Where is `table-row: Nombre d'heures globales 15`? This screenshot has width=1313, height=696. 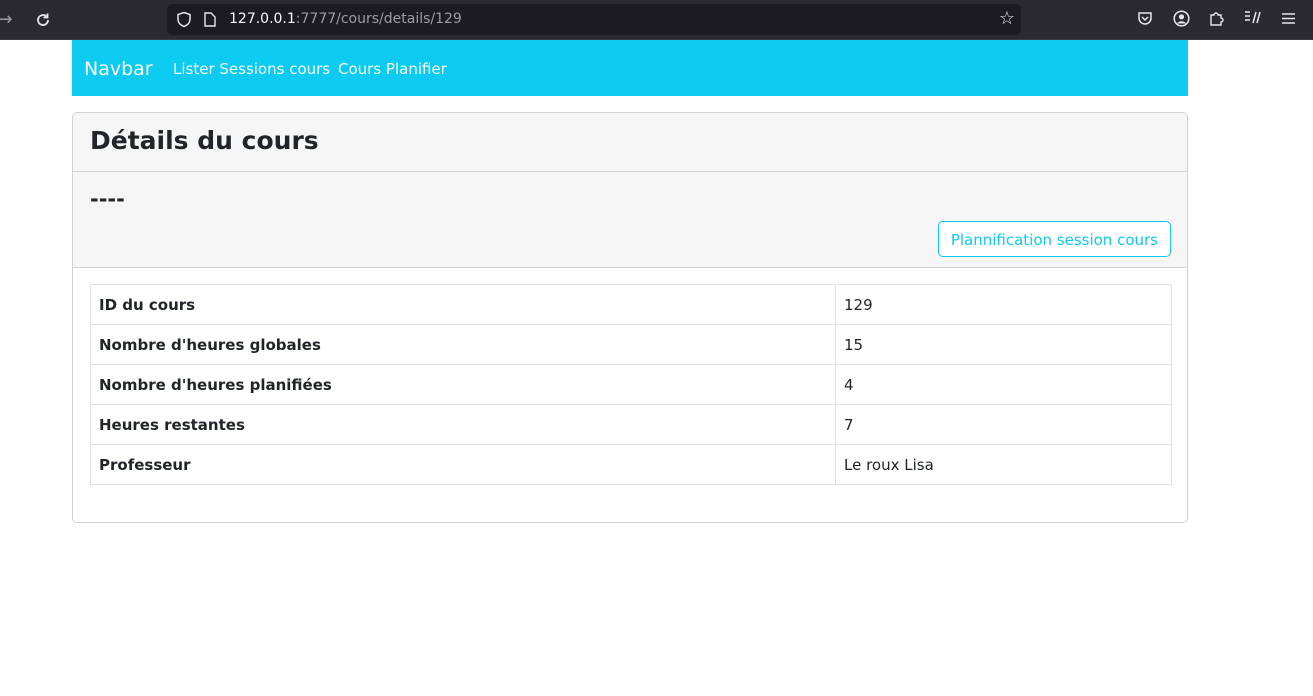 table-row: Nombre d'heures globales 15 is located at coordinates (631, 344).